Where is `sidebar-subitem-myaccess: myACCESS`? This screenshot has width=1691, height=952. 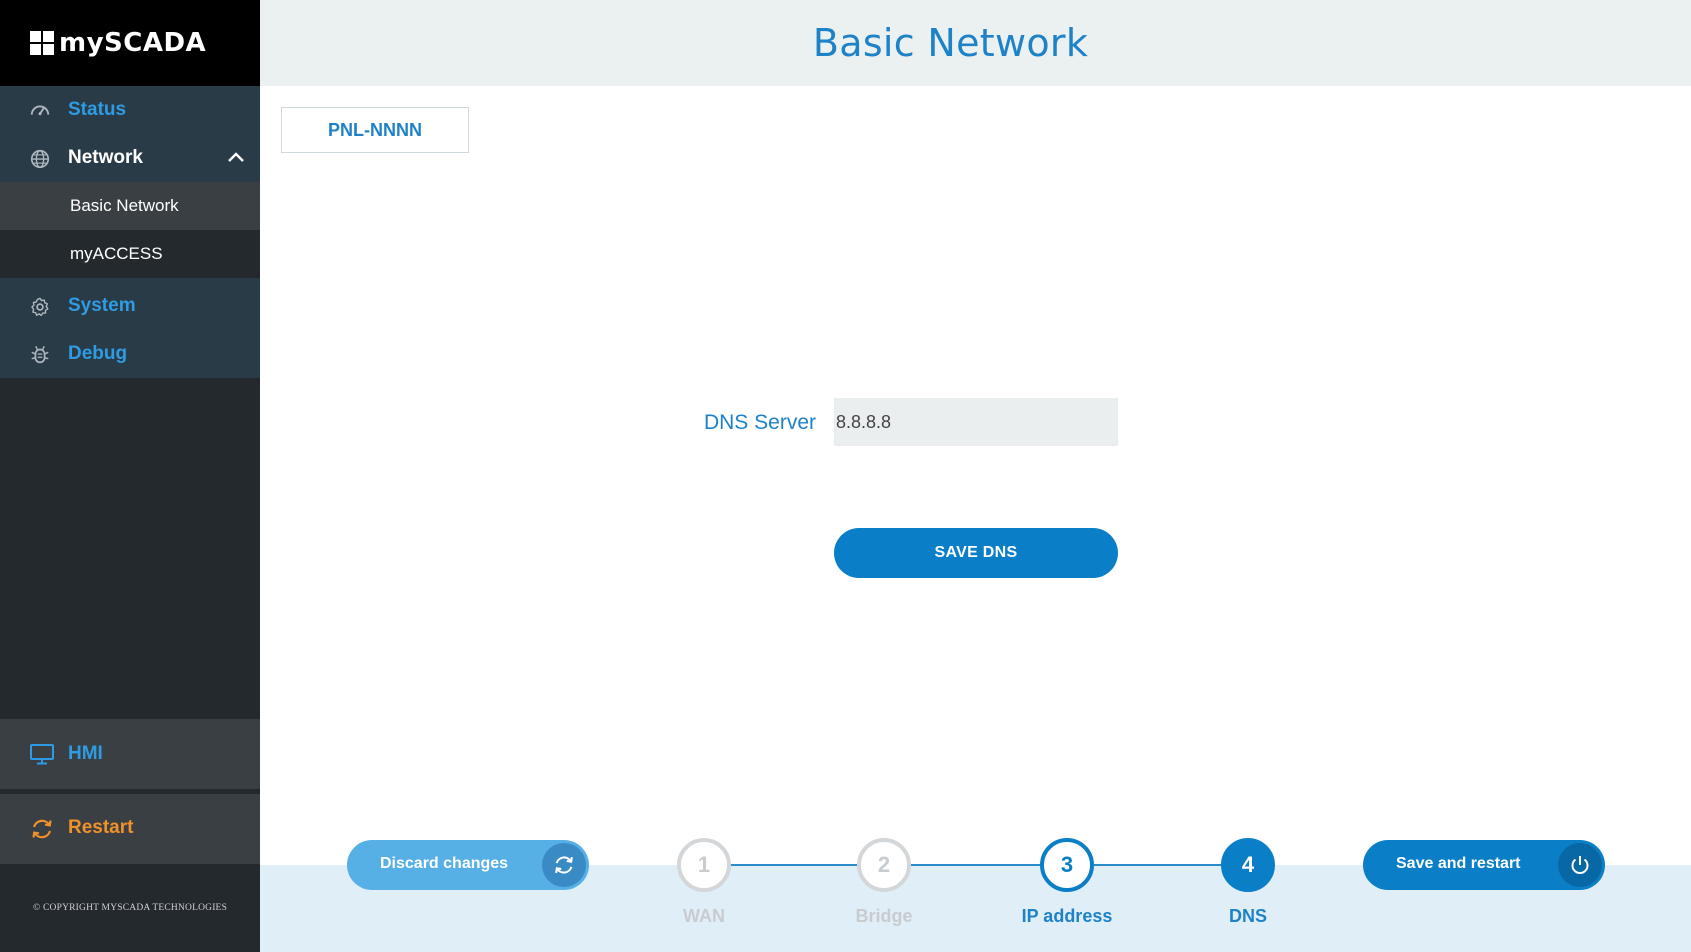
sidebar-subitem-myaccess: myACCESS is located at coordinates (130, 254).